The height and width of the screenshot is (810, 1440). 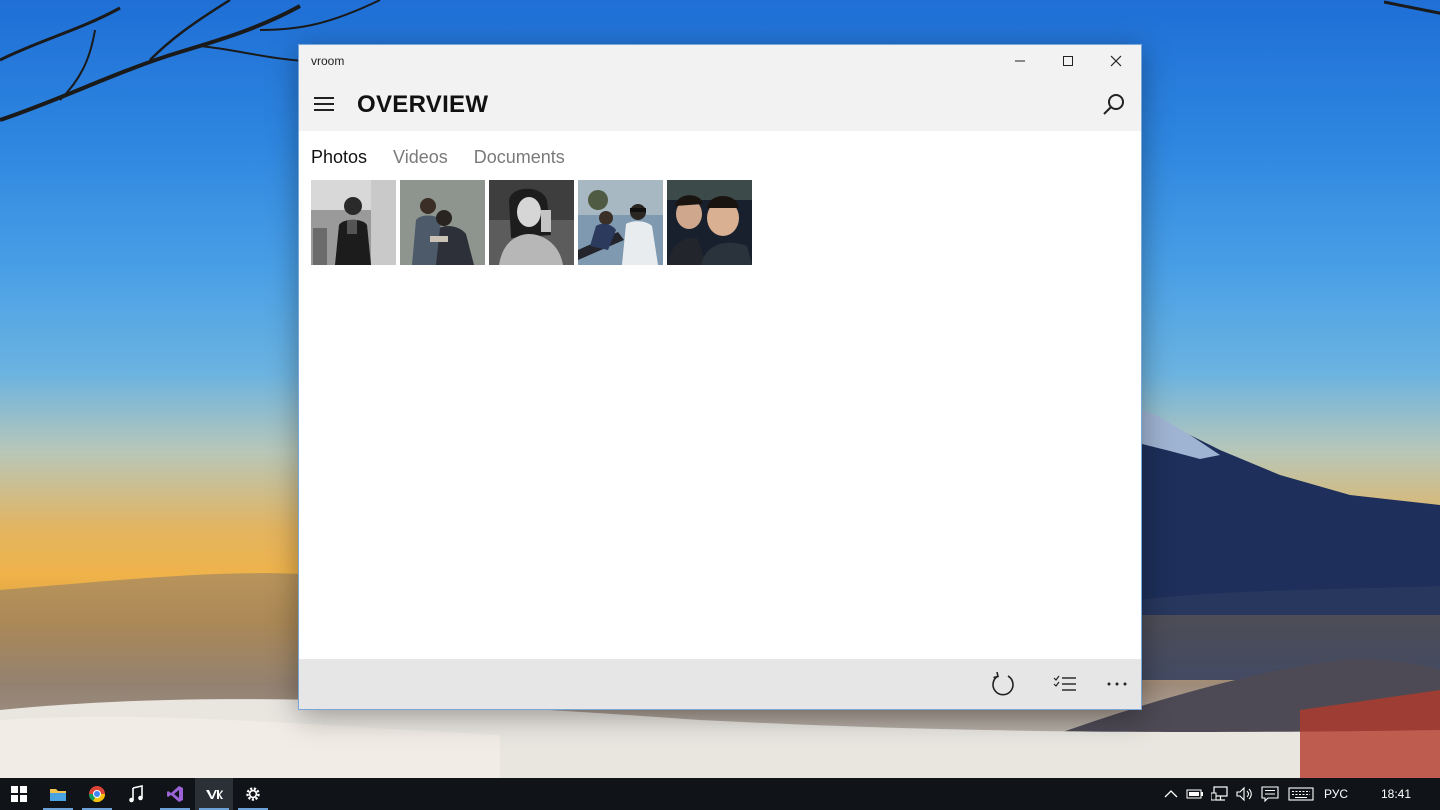 I want to click on keyboard-icon, so click(x=1301, y=794).